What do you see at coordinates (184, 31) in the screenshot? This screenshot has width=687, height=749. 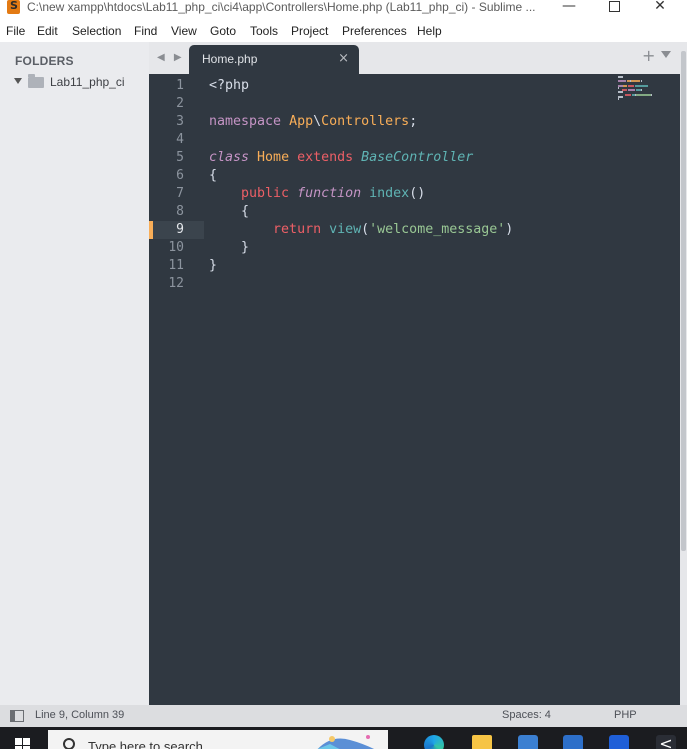 I see `menu-view: View` at bounding box center [184, 31].